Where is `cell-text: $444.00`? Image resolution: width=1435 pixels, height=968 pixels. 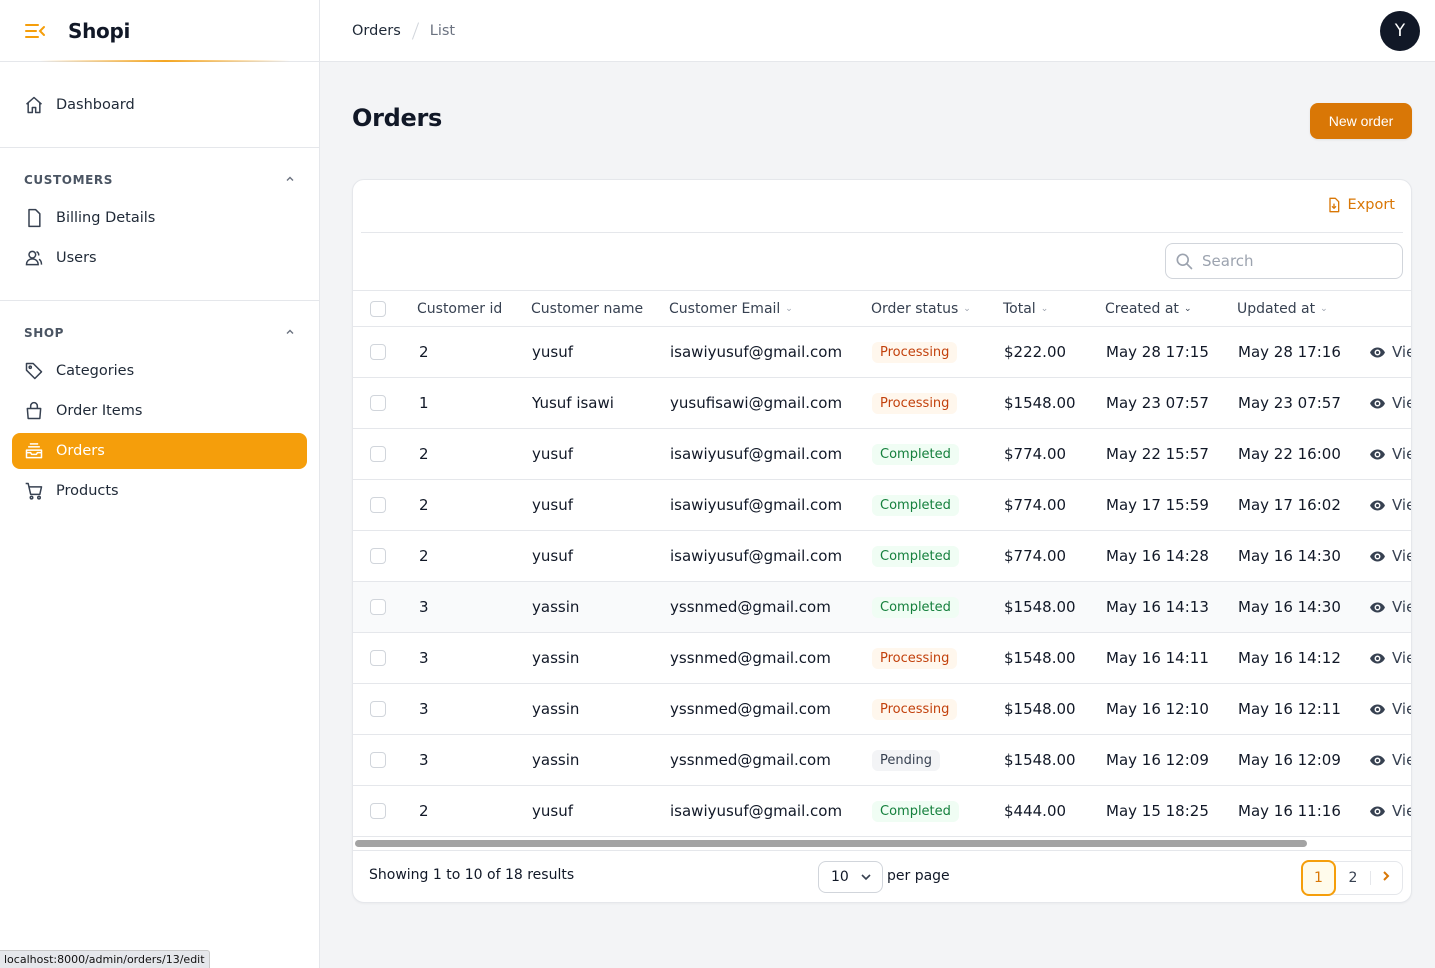 cell-text: $444.00 is located at coordinates (1035, 811).